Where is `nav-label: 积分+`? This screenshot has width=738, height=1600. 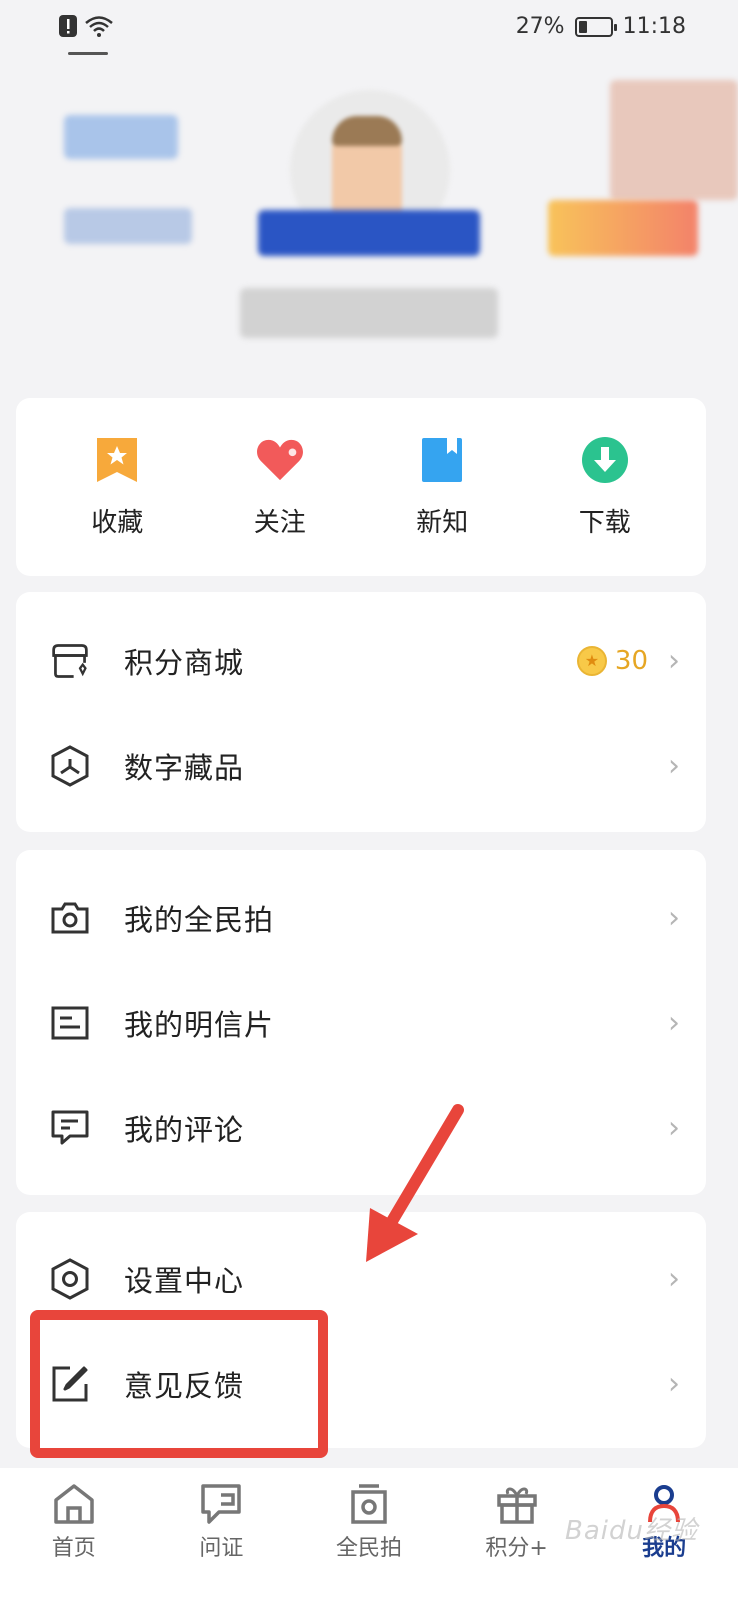
nav-label: 积分+ is located at coordinates (516, 1548).